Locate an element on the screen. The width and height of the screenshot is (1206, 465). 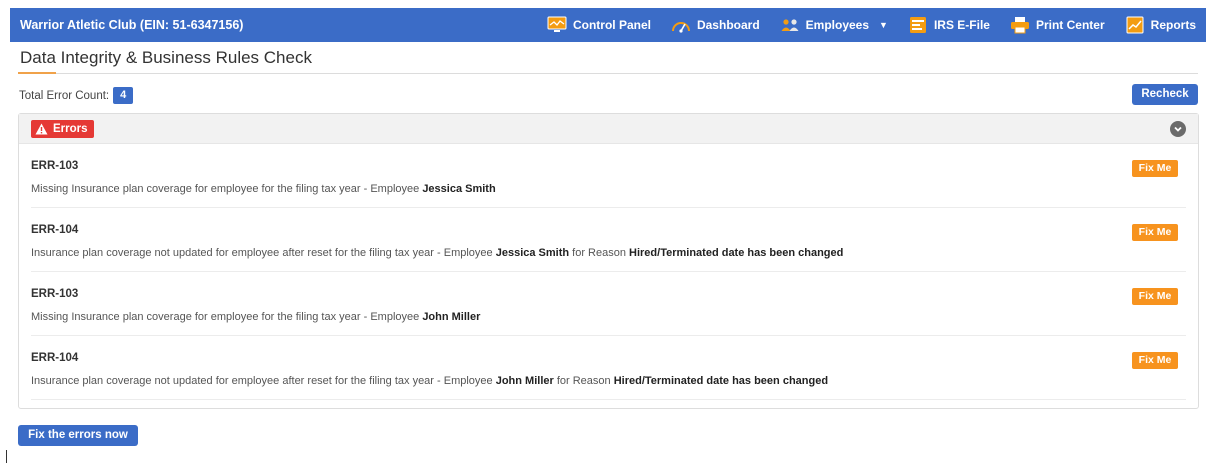
nav-irs-efile: IRS E-File is located at coordinates (949, 25).